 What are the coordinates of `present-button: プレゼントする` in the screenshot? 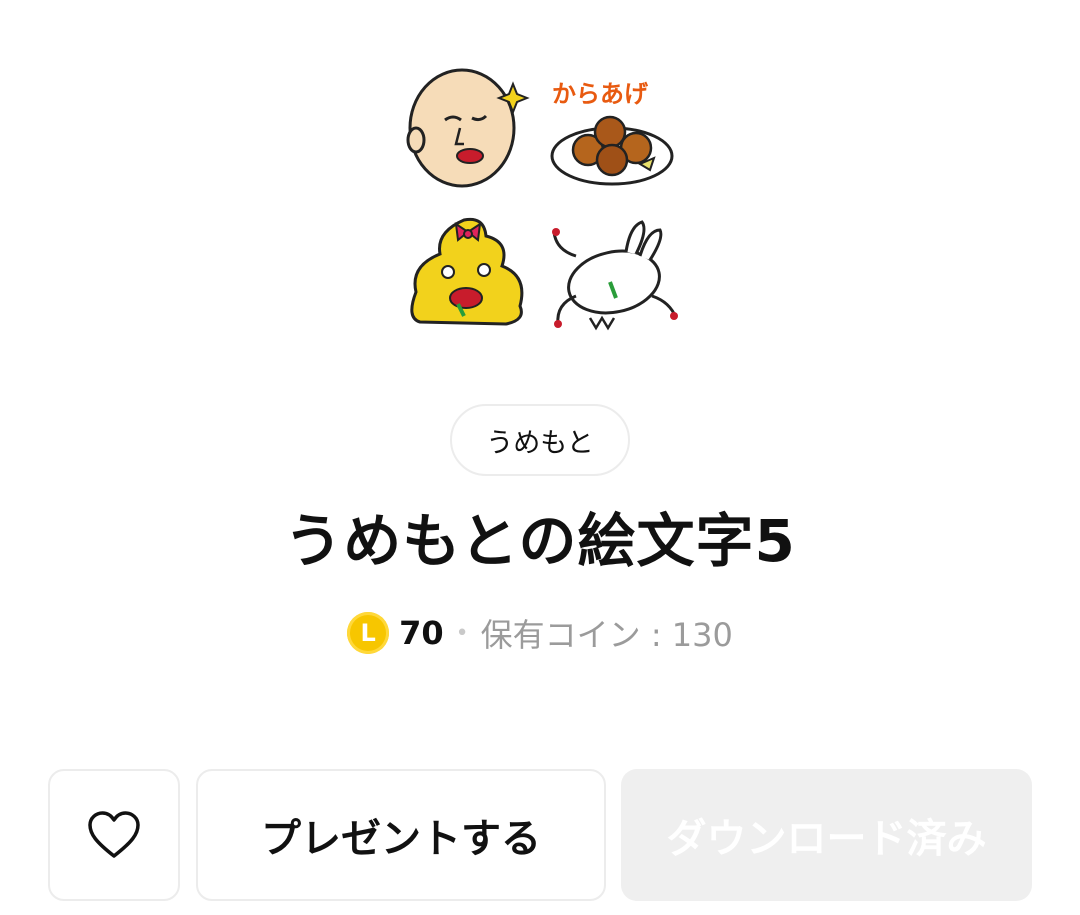 It's located at (401, 835).